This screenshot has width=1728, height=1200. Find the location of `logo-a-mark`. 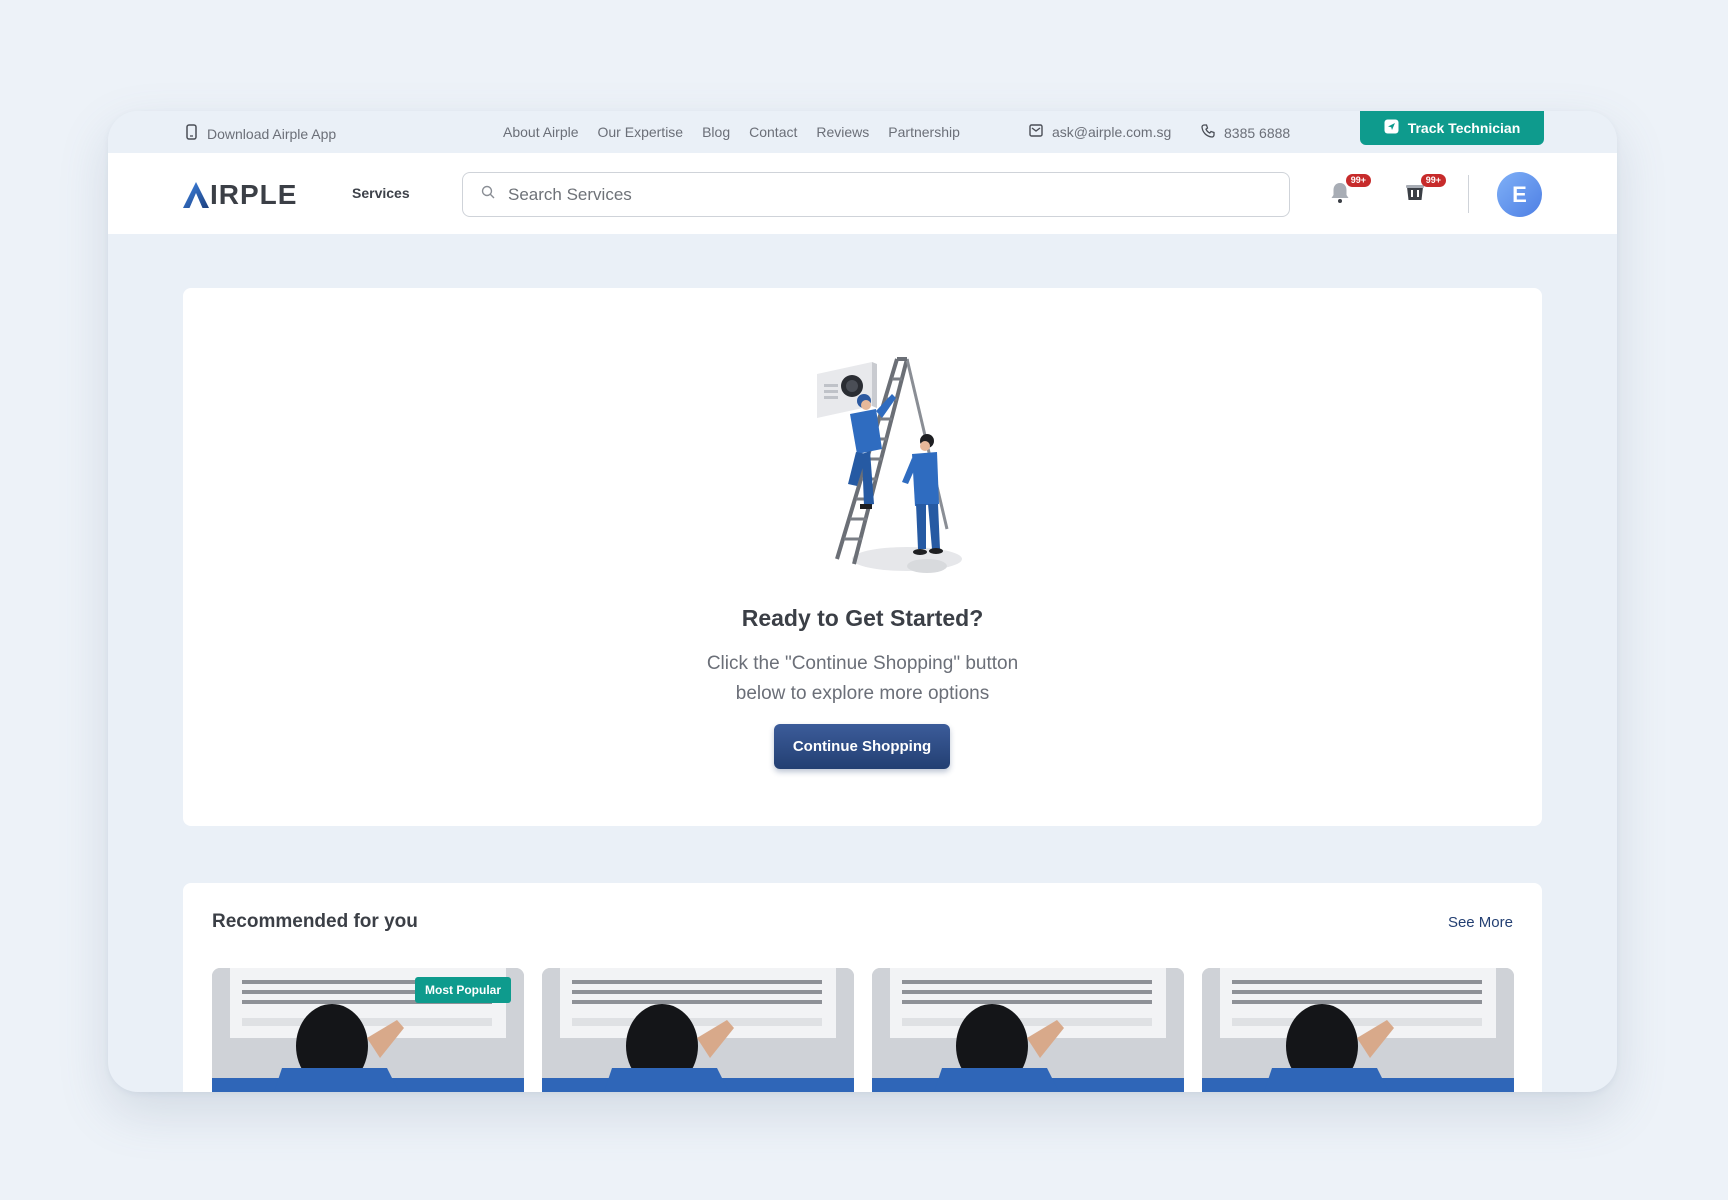

logo-a-mark is located at coordinates (196, 195).